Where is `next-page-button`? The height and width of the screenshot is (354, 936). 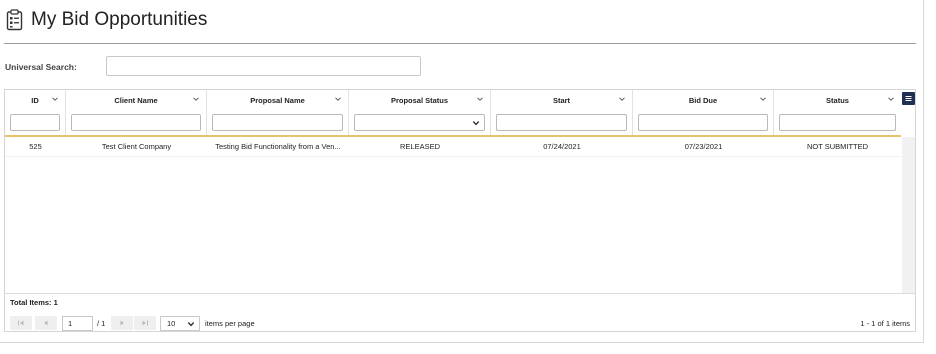 next-page-button is located at coordinates (122, 323).